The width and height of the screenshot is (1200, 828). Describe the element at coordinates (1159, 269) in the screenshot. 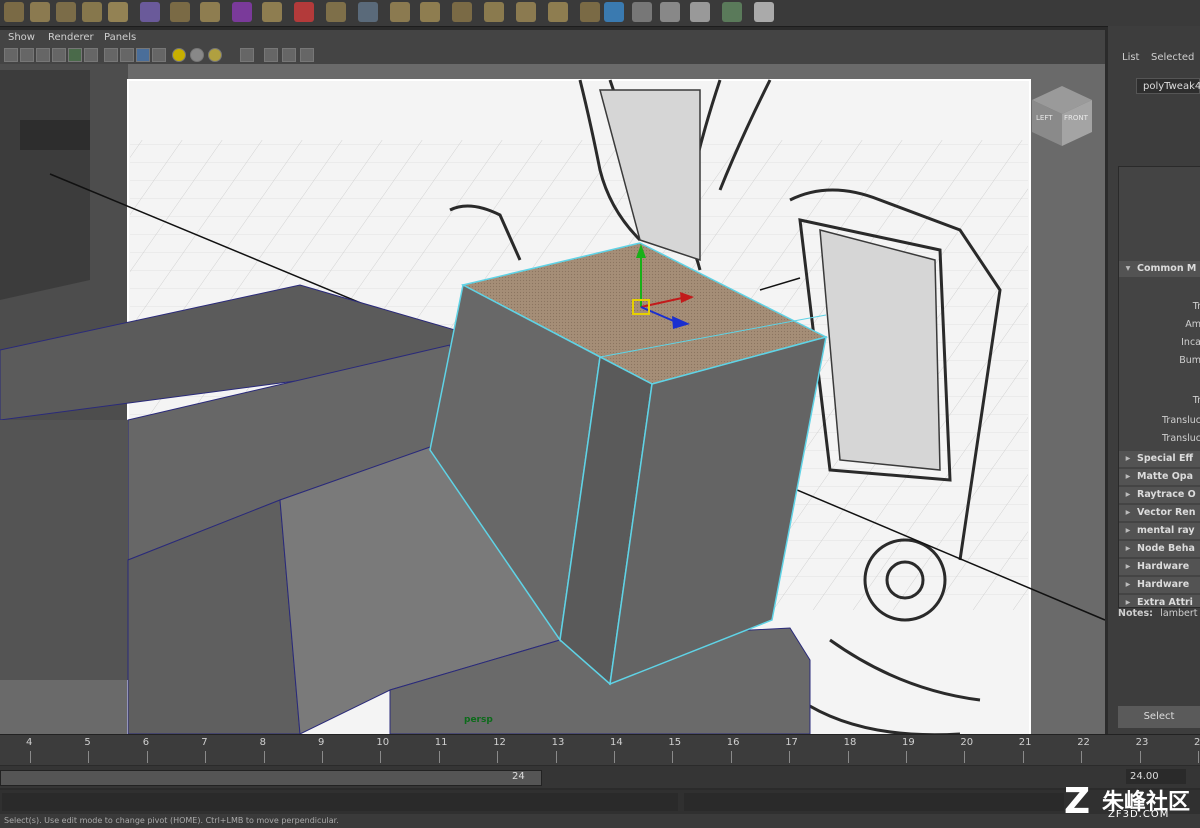

I see `section-common-material: ▾ Common M` at that location.